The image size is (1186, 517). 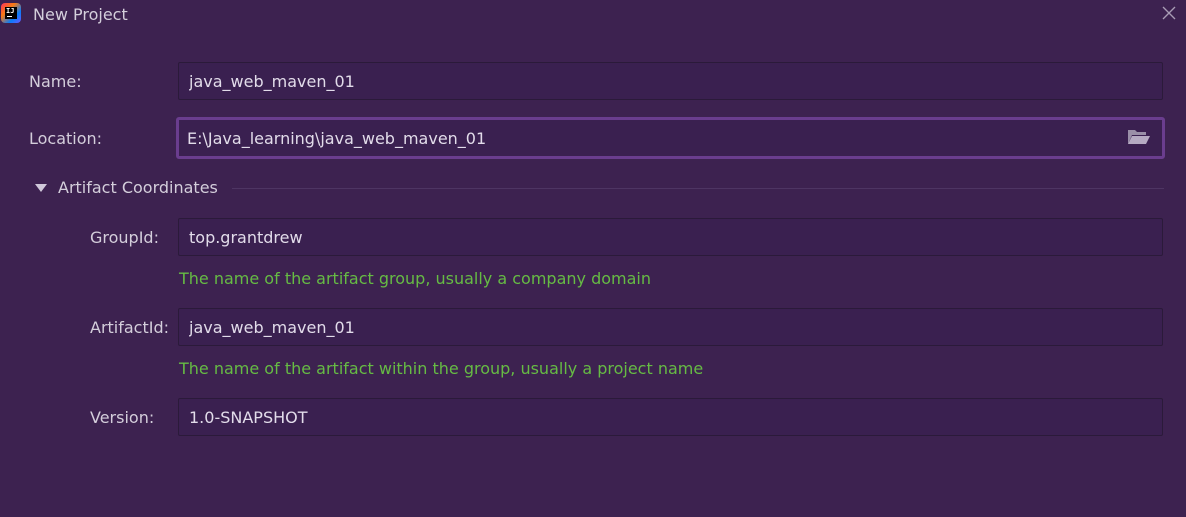 I want to click on triangle-down-icon, so click(x=41, y=188).